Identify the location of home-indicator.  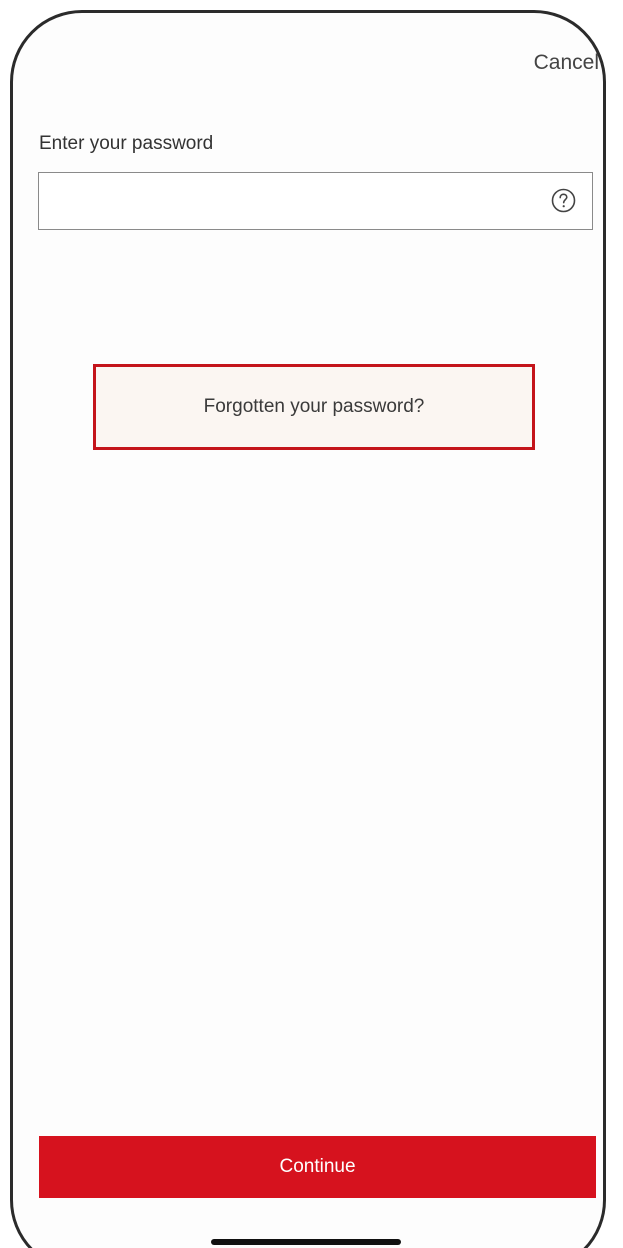
(306, 1242).